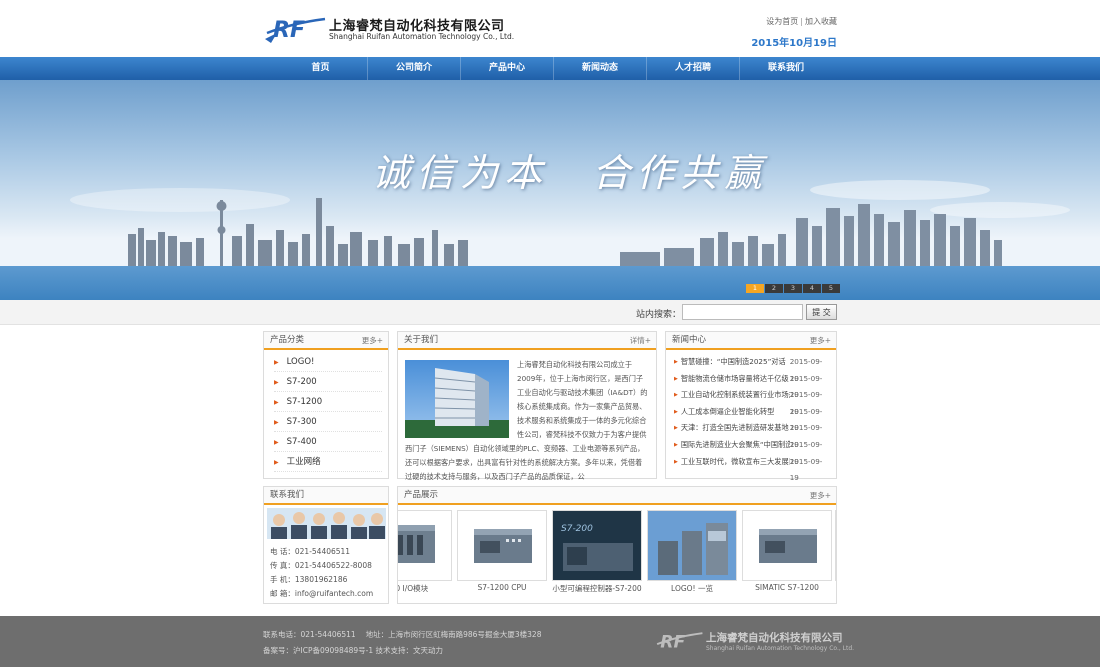 Image resolution: width=1100 pixels, height=667 pixels. I want to click on product-item: 200 I/O模块, so click(425, 552).